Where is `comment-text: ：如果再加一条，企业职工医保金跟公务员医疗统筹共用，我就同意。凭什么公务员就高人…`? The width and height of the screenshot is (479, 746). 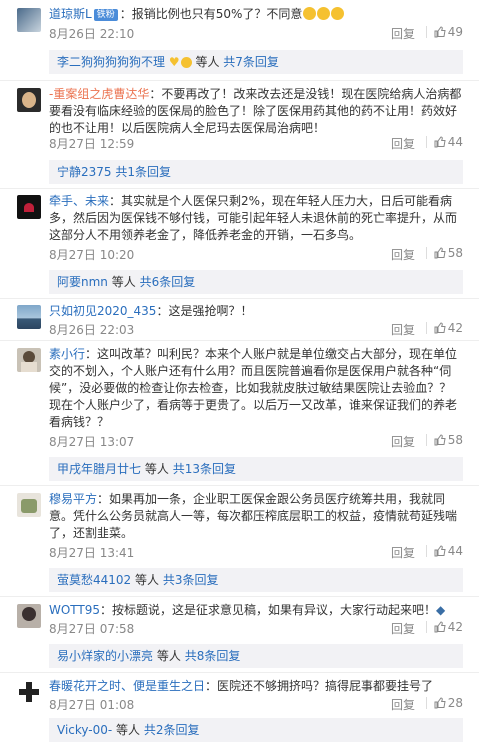
comment-text: ：如果再加一条，企业职工医保金跟公务员医疗统筹共用，我就同意。凭什么公务员就高人… is located at coordinates (253, 516).